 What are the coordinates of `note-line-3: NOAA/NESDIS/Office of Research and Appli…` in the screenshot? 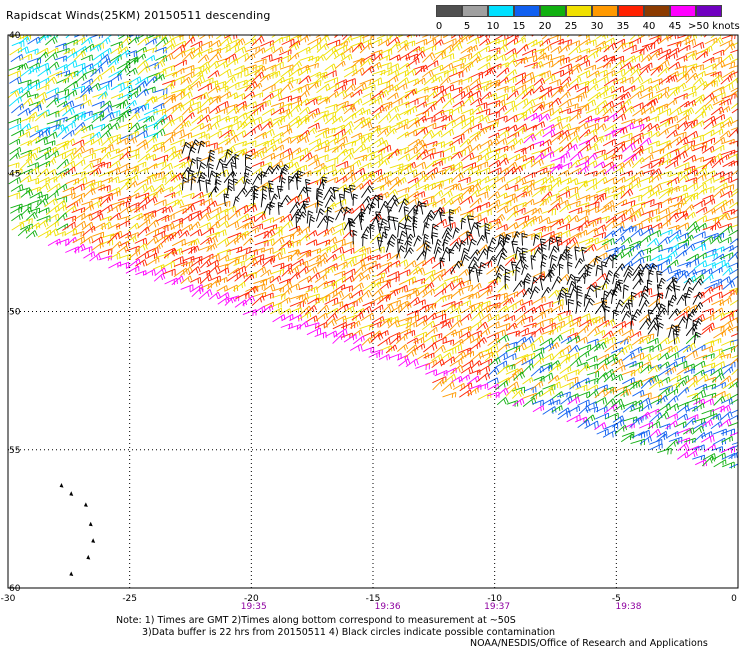 It's located at (589, 643).